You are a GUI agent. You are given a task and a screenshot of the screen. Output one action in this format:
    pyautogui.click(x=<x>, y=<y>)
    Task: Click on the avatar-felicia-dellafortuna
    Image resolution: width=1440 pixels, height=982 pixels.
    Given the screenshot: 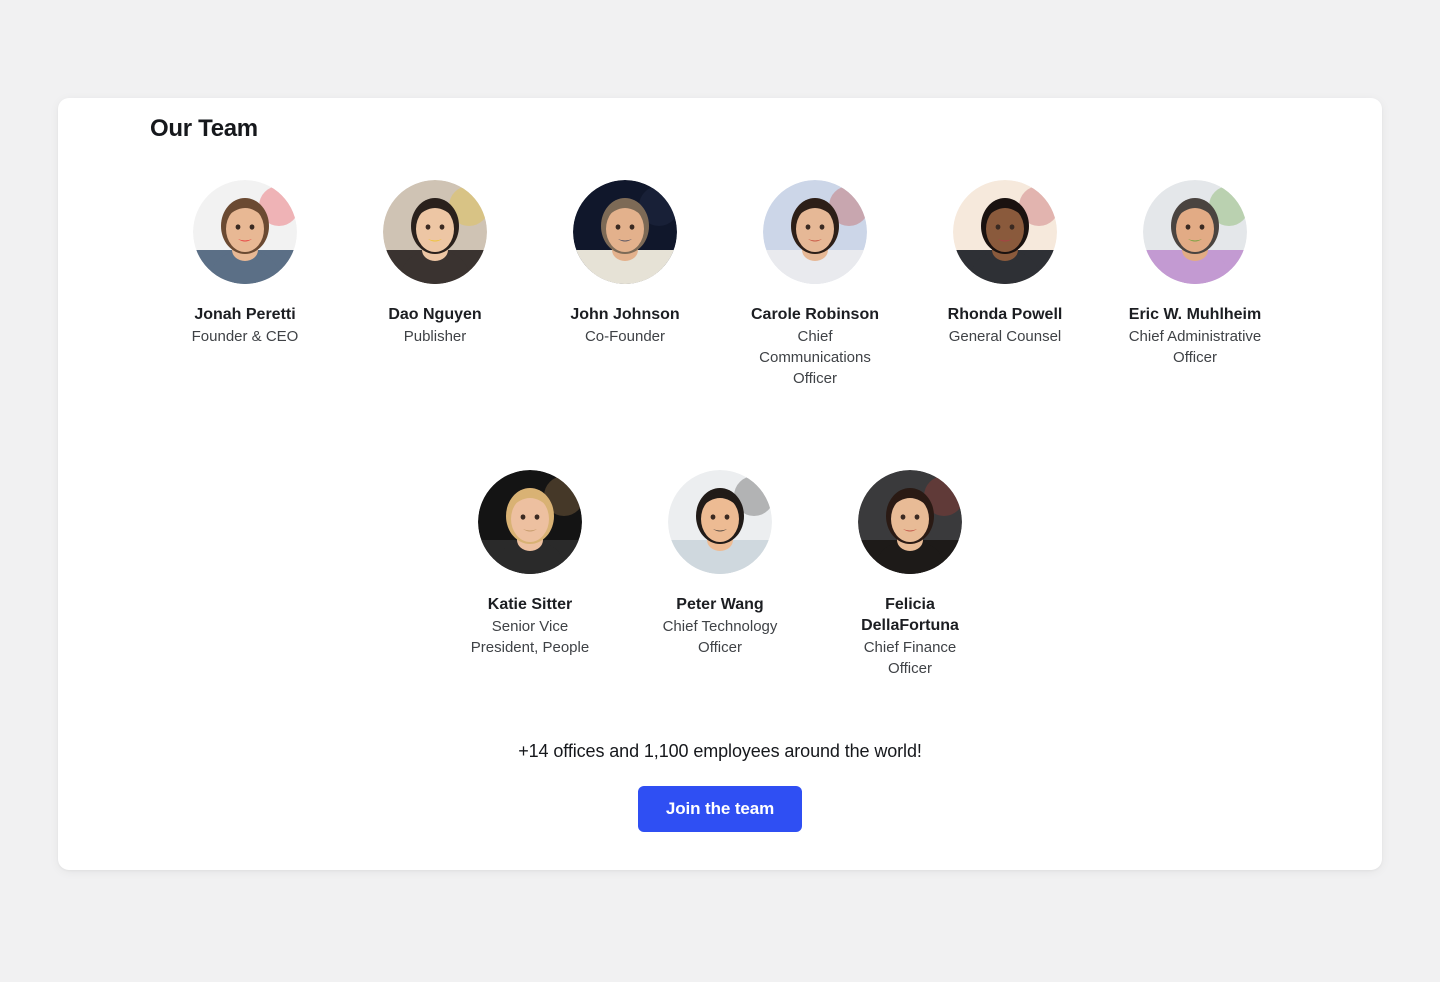 What is the action you would take?
    pyautogui.click(x=910, y=522)
    